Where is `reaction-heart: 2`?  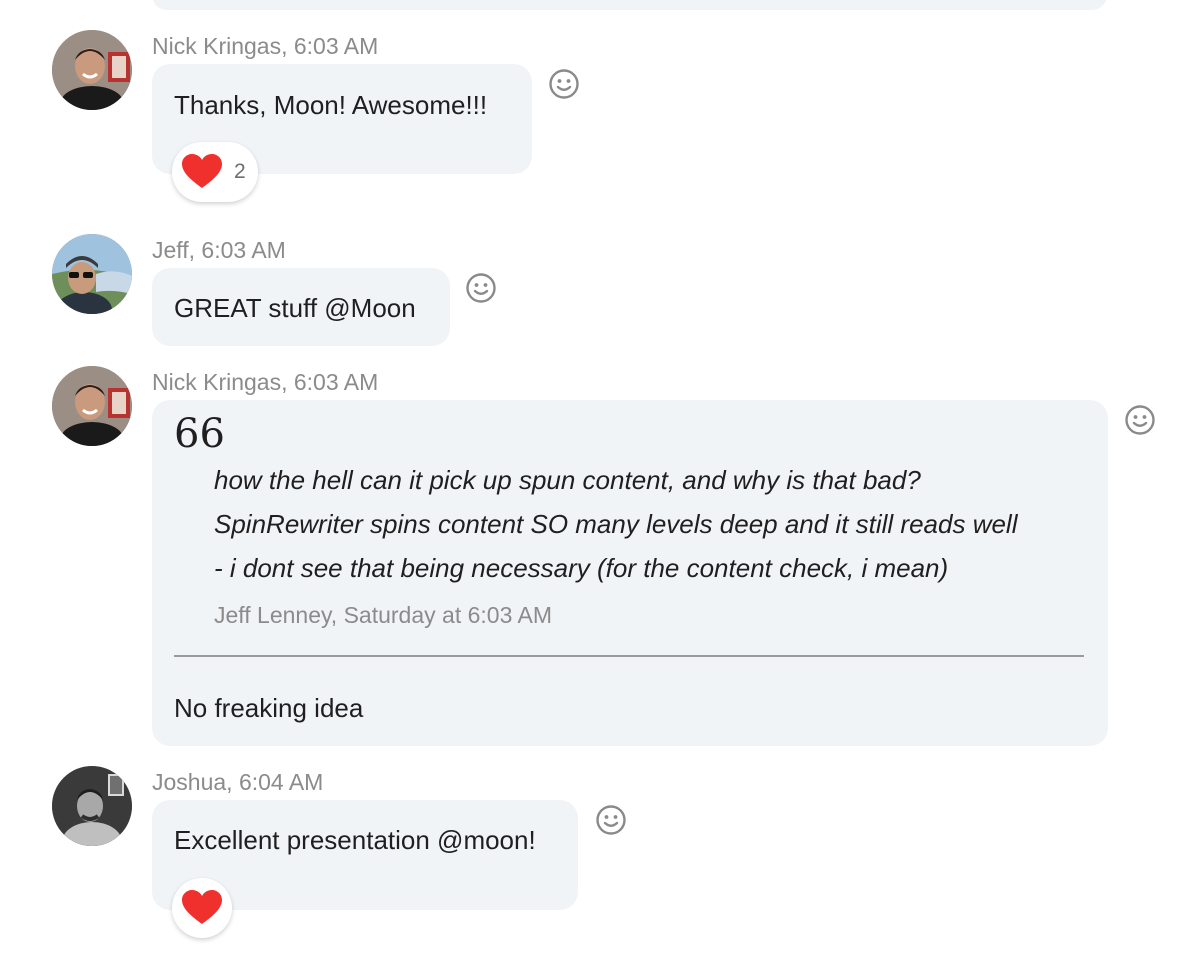 reaction-heart: 2 is located at coordinates (215, 172).